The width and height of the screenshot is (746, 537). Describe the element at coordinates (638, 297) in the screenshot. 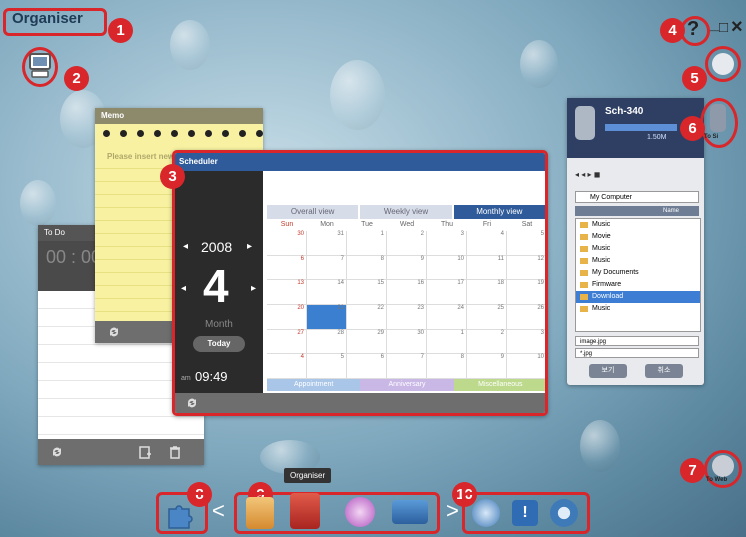

I see `folder-item: Download` at that location.